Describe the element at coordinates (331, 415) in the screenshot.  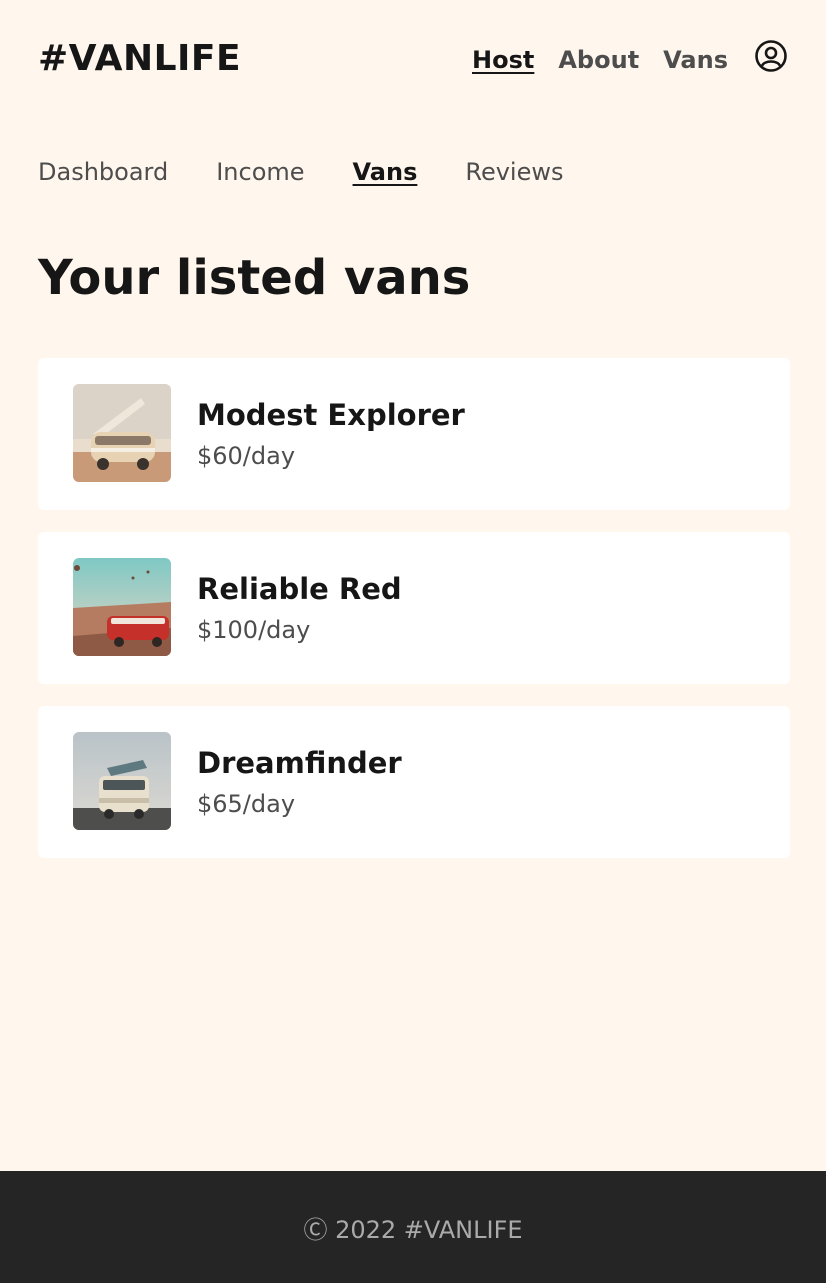
I see `van-name: Modest Explorer` at that location.